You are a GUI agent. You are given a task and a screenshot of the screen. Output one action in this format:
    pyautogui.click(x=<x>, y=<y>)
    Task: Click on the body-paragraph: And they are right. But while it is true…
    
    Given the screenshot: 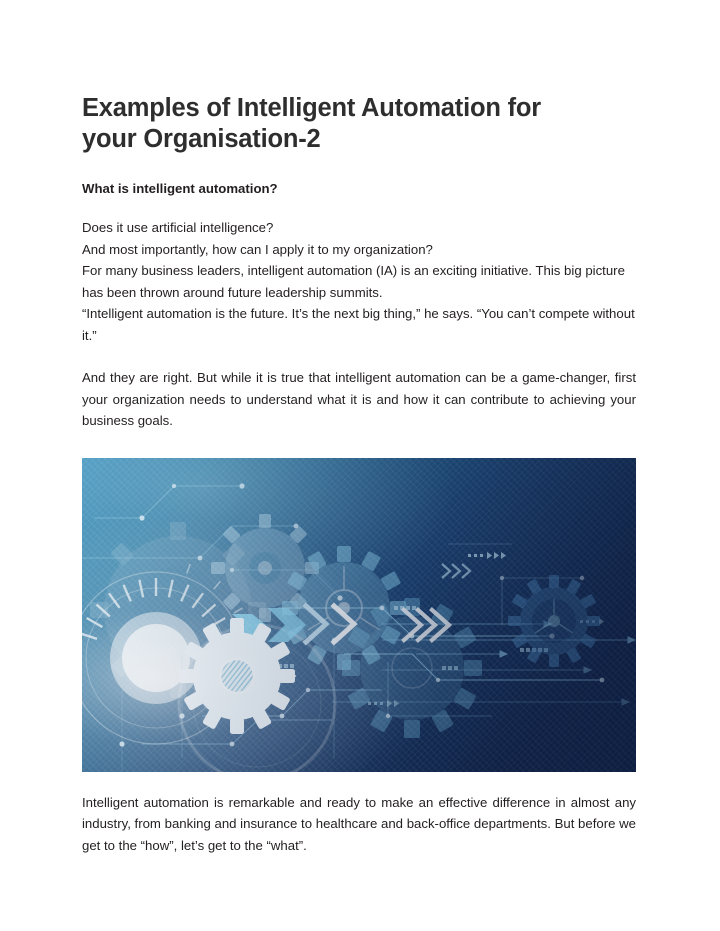 What is the action you would take?
    pyautogui.click(x=359, y=399)
    